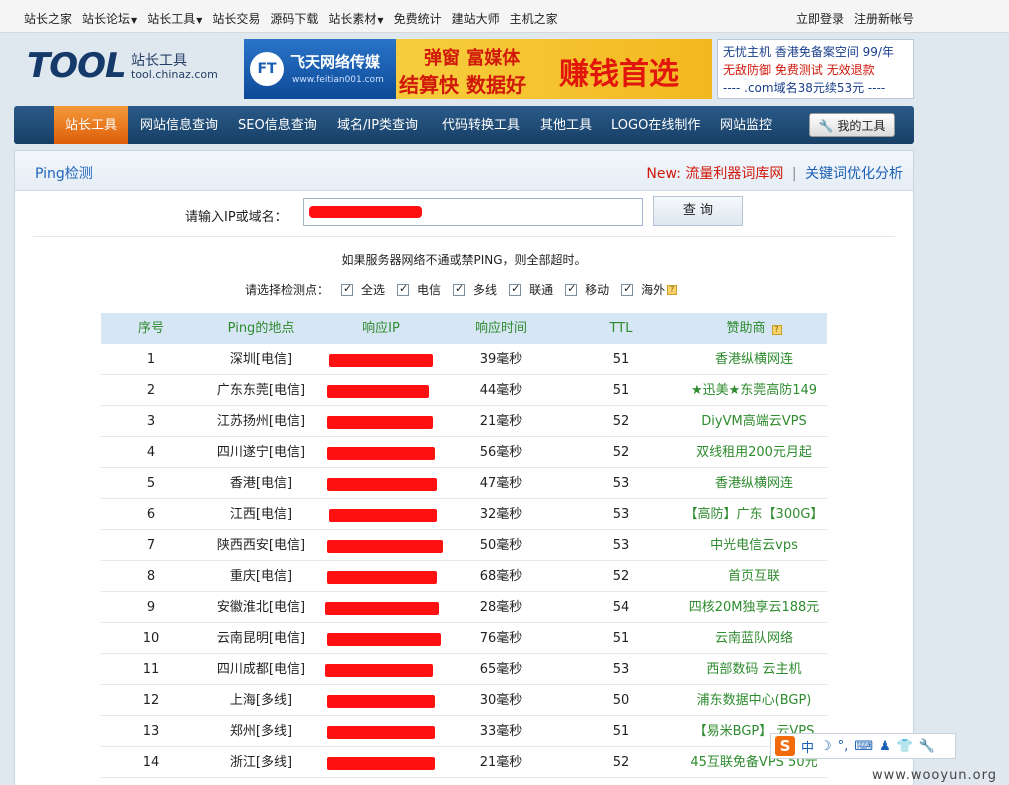 The image size is (1009, 785). What do you see at coordinates (501, 390) in the screenshot?
I see `cell-time: 44毫秒` at bounding box center [501, 390].